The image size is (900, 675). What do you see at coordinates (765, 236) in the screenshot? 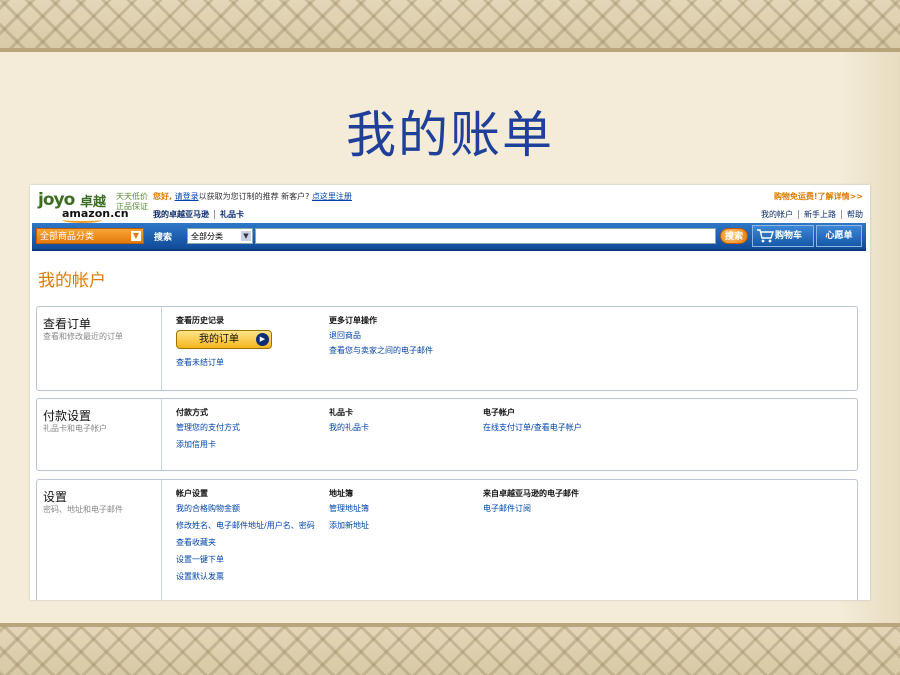
I see `shopping-cart-icon` at bounding box center [765, 236].